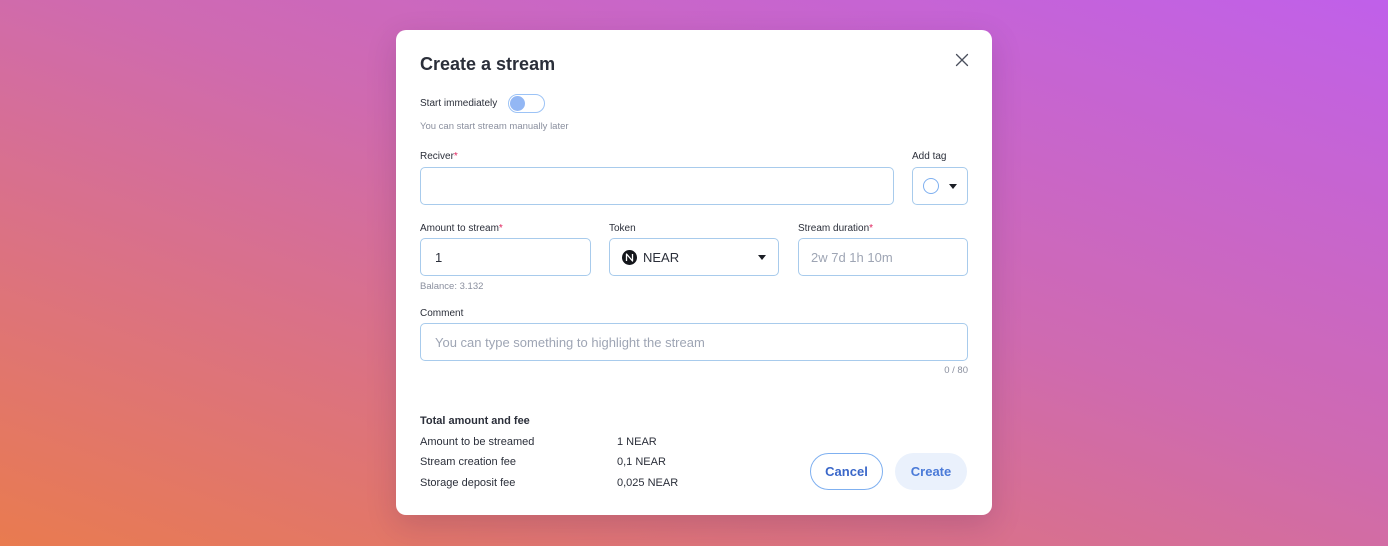  Describe the element at coordinates (956, 370) in the screenshot. I see `comment-counter: 0 / 80` at that location.